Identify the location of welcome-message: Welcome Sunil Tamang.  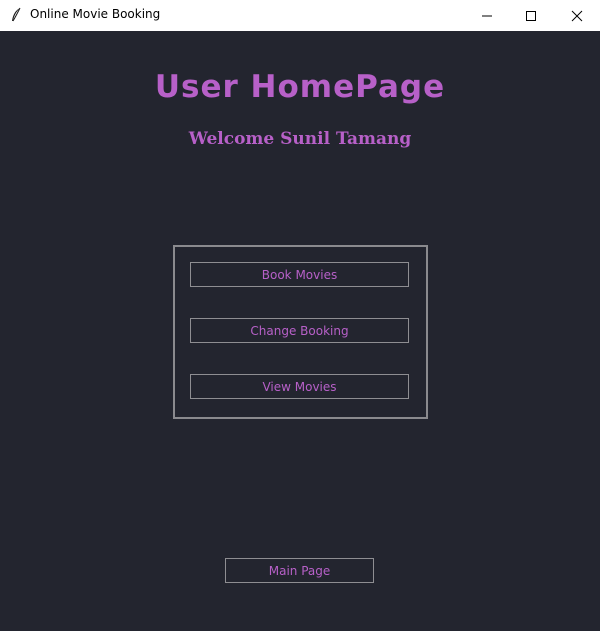
(300, 139).